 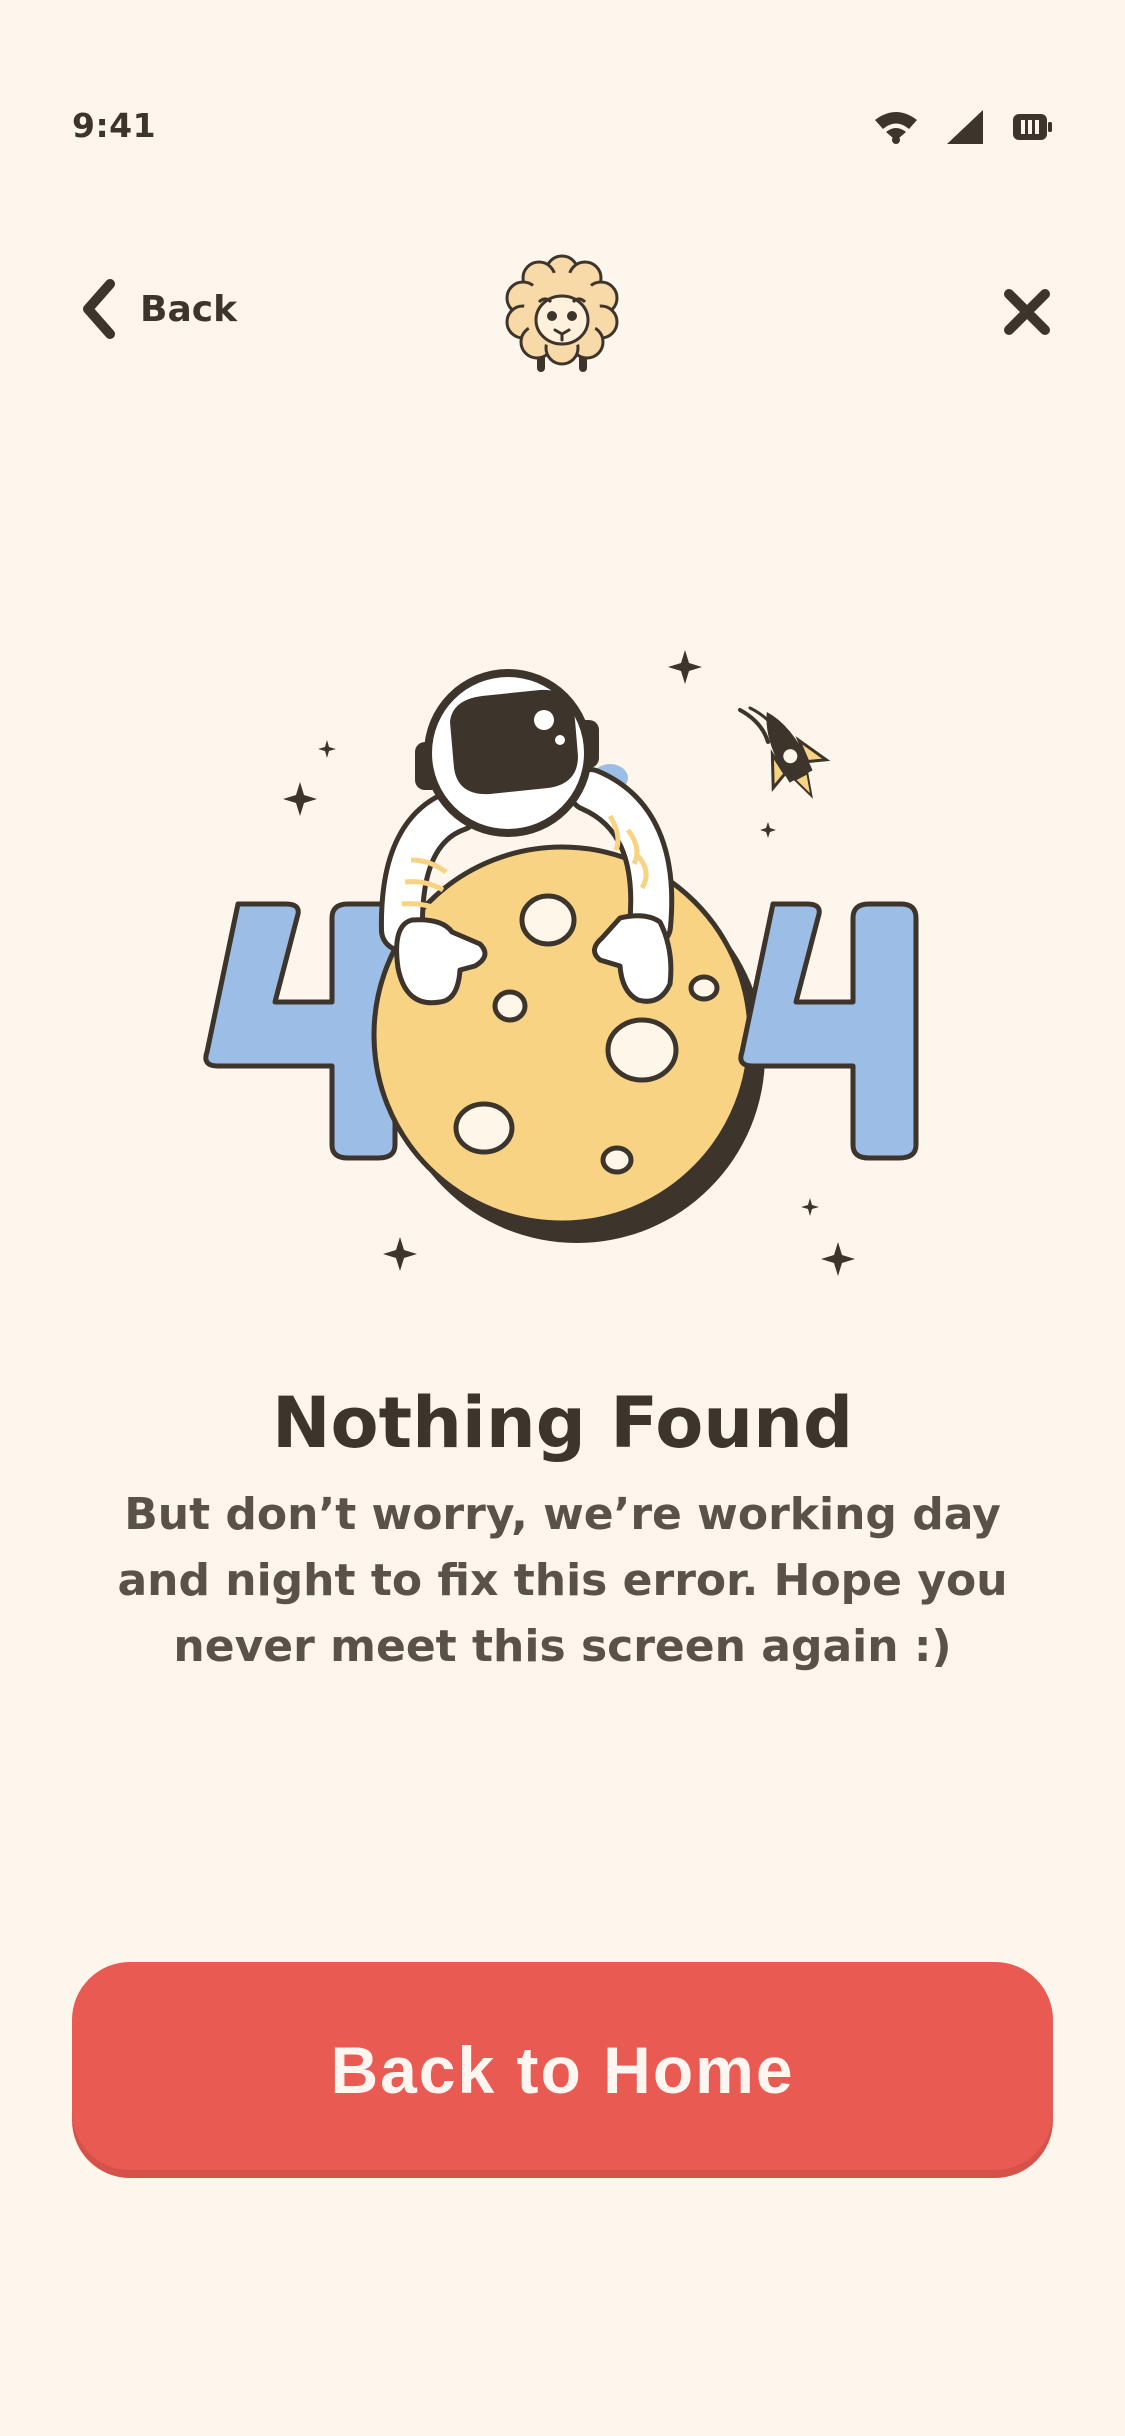 What do you see at coordinates (562, 80) in the screenshot?
I see `status-bar: 9:41` at bounding box center [562, 80].